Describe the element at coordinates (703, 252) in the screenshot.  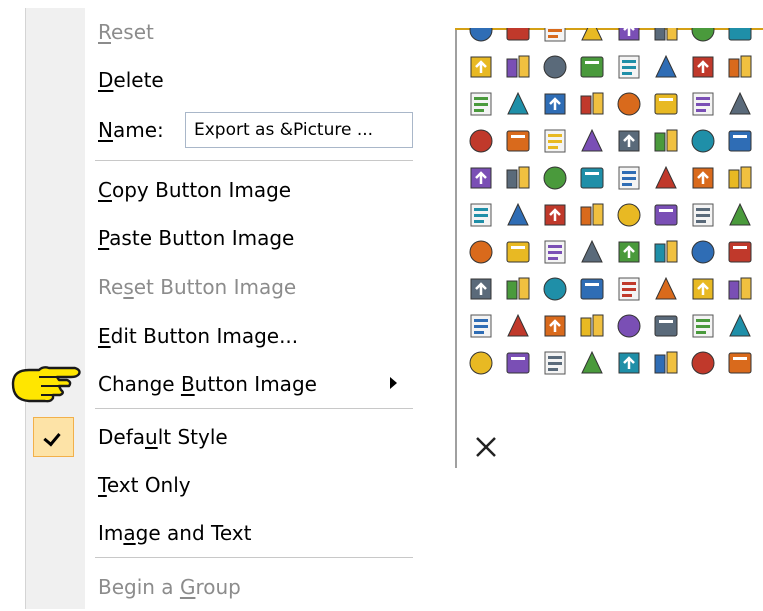
I see `refresh-icon` at that location.